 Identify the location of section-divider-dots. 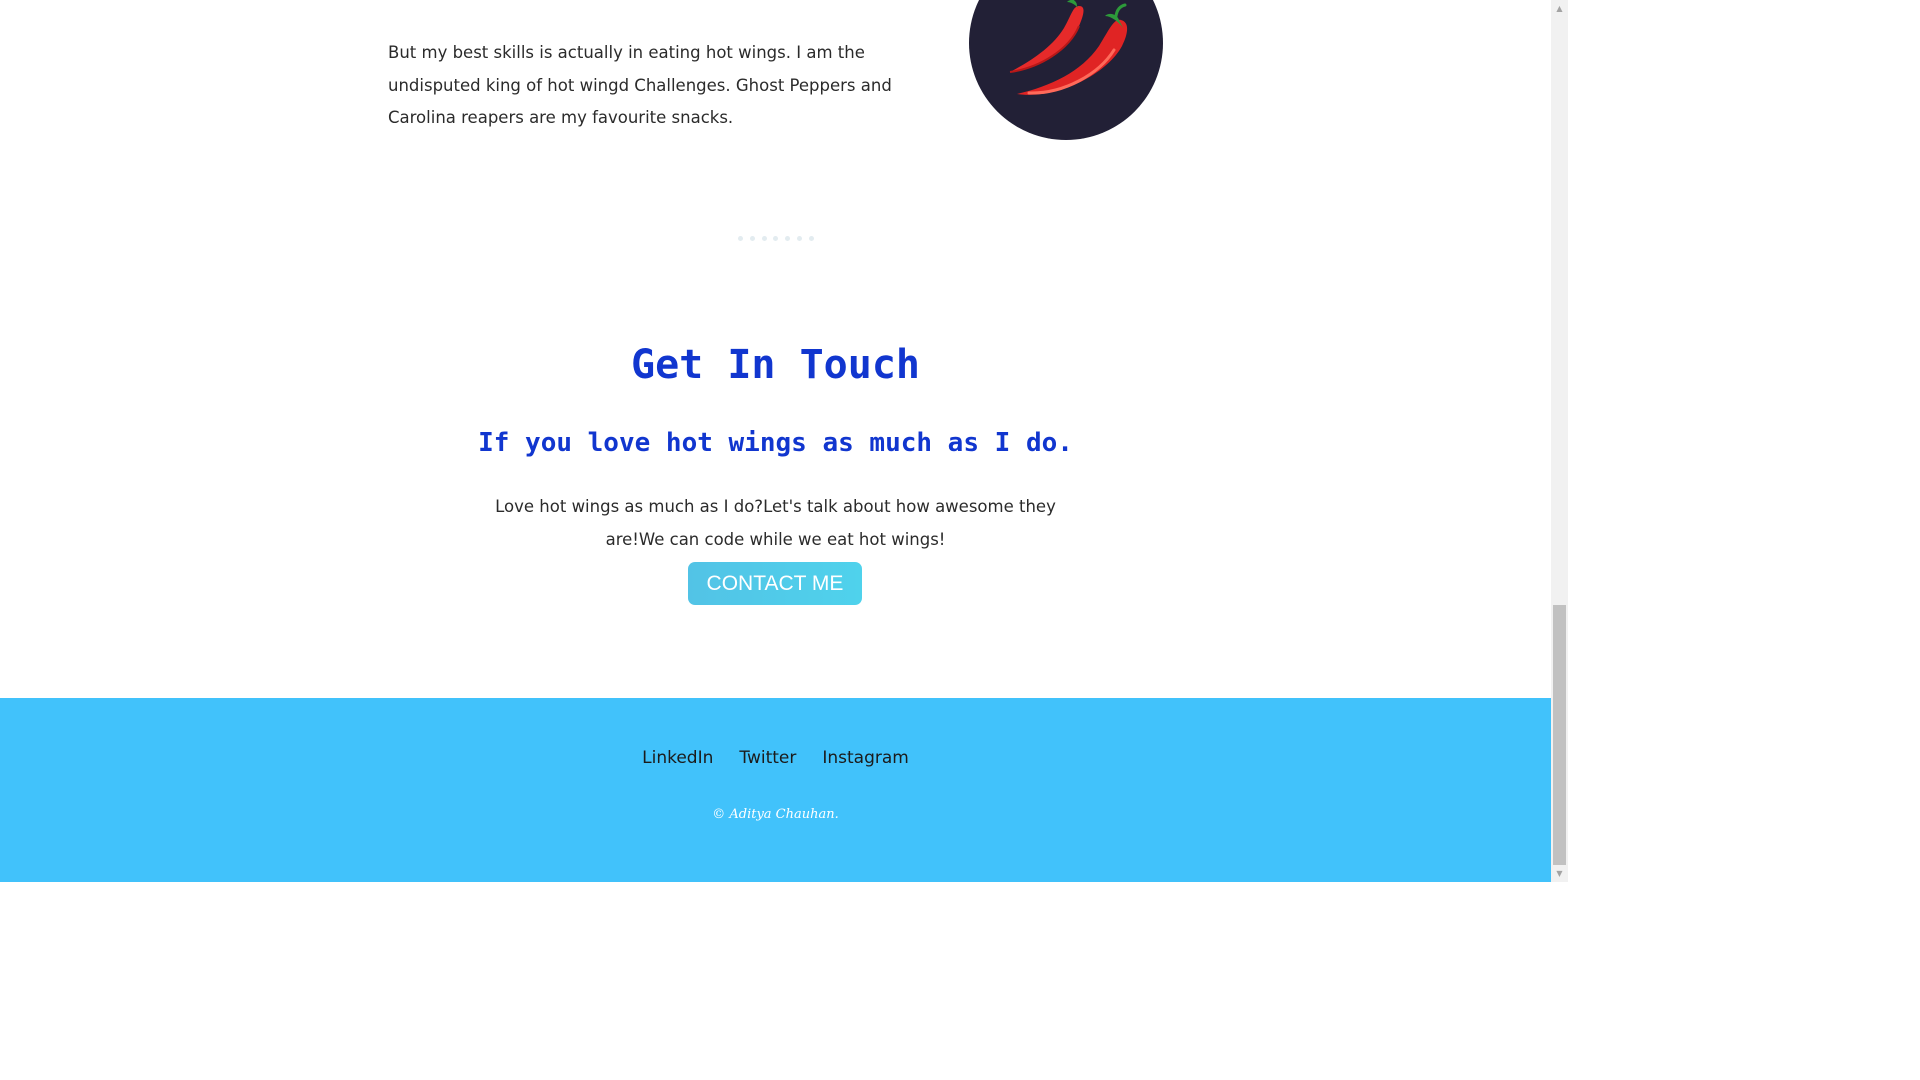
(776, 239).